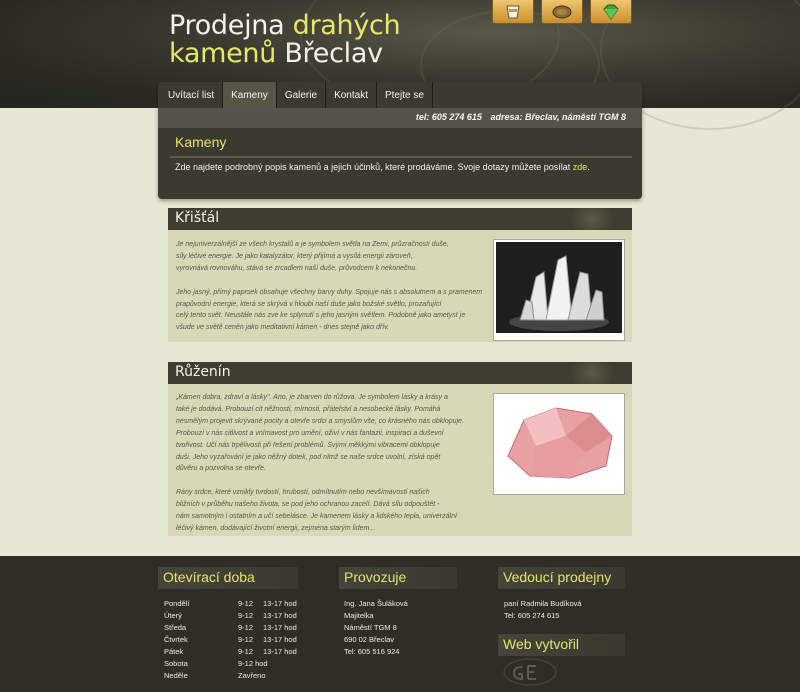  What do you see at coordinates (398, 578) in the screenshot?
I see `footer-heading-operator: Provozuje` at bounding box center [398, 578].